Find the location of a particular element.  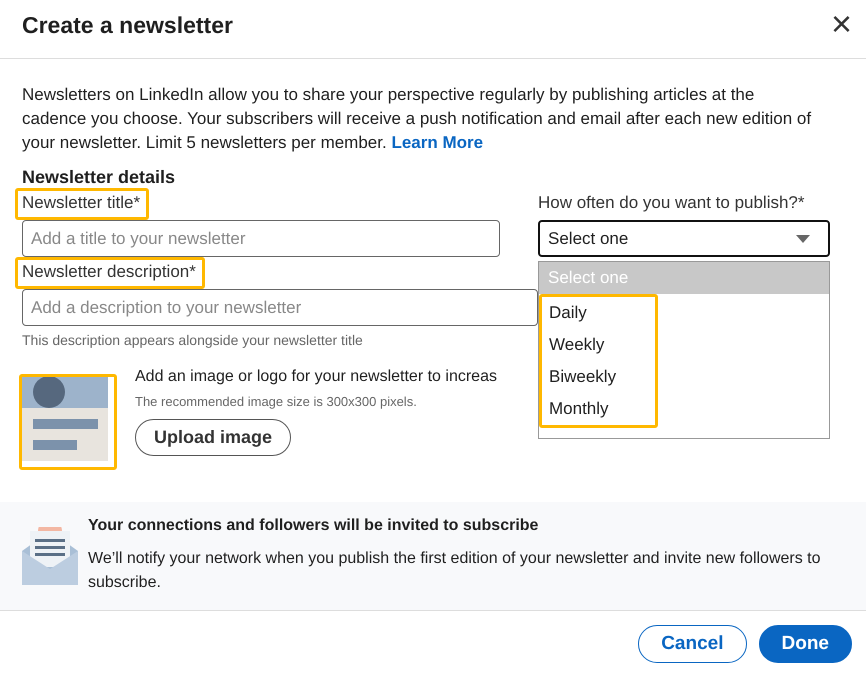

intro-text: Newsletters on LinkedIn allow you to share your perspective regularly by publishing articles at the cadence you choose. Your subscribers will receive a push notification and email after each new edition of your newsletter. Limit 5 newsletters per member. Learn More is located at coordinates (417, 119).